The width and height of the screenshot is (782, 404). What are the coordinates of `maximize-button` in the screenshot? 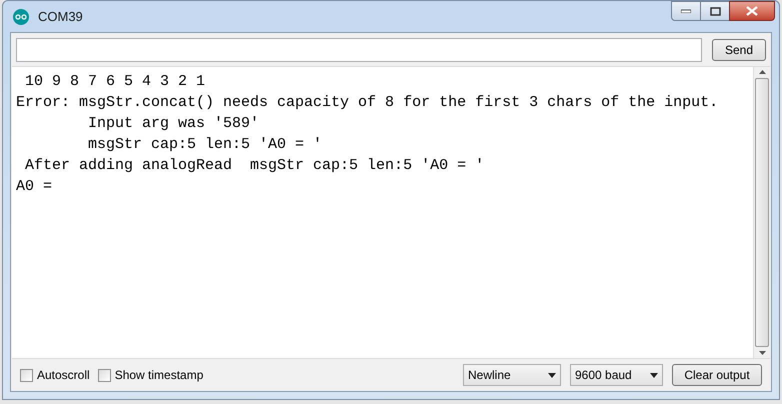 It's located at (715, 11).